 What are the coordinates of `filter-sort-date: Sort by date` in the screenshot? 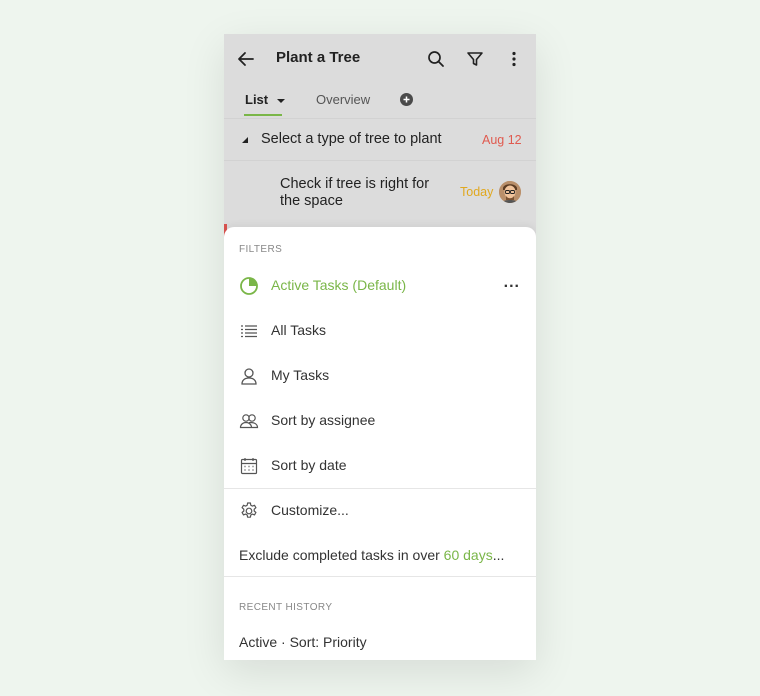 It's located at (380, 466).